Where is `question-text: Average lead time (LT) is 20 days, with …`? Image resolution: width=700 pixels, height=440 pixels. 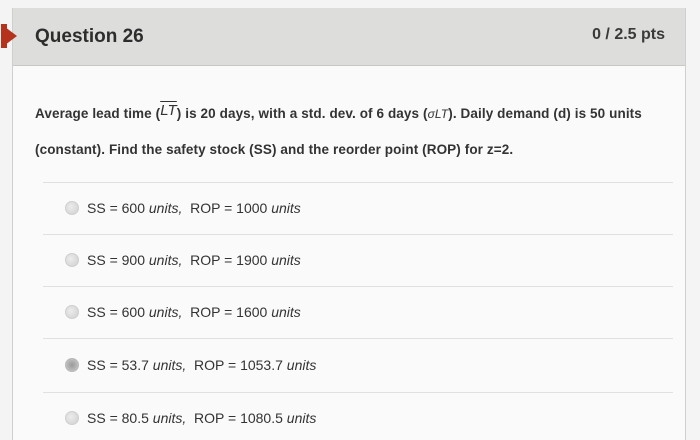 question-text: Average lead time (LT) is 20 days, with … is located at coordinates (355, 132).